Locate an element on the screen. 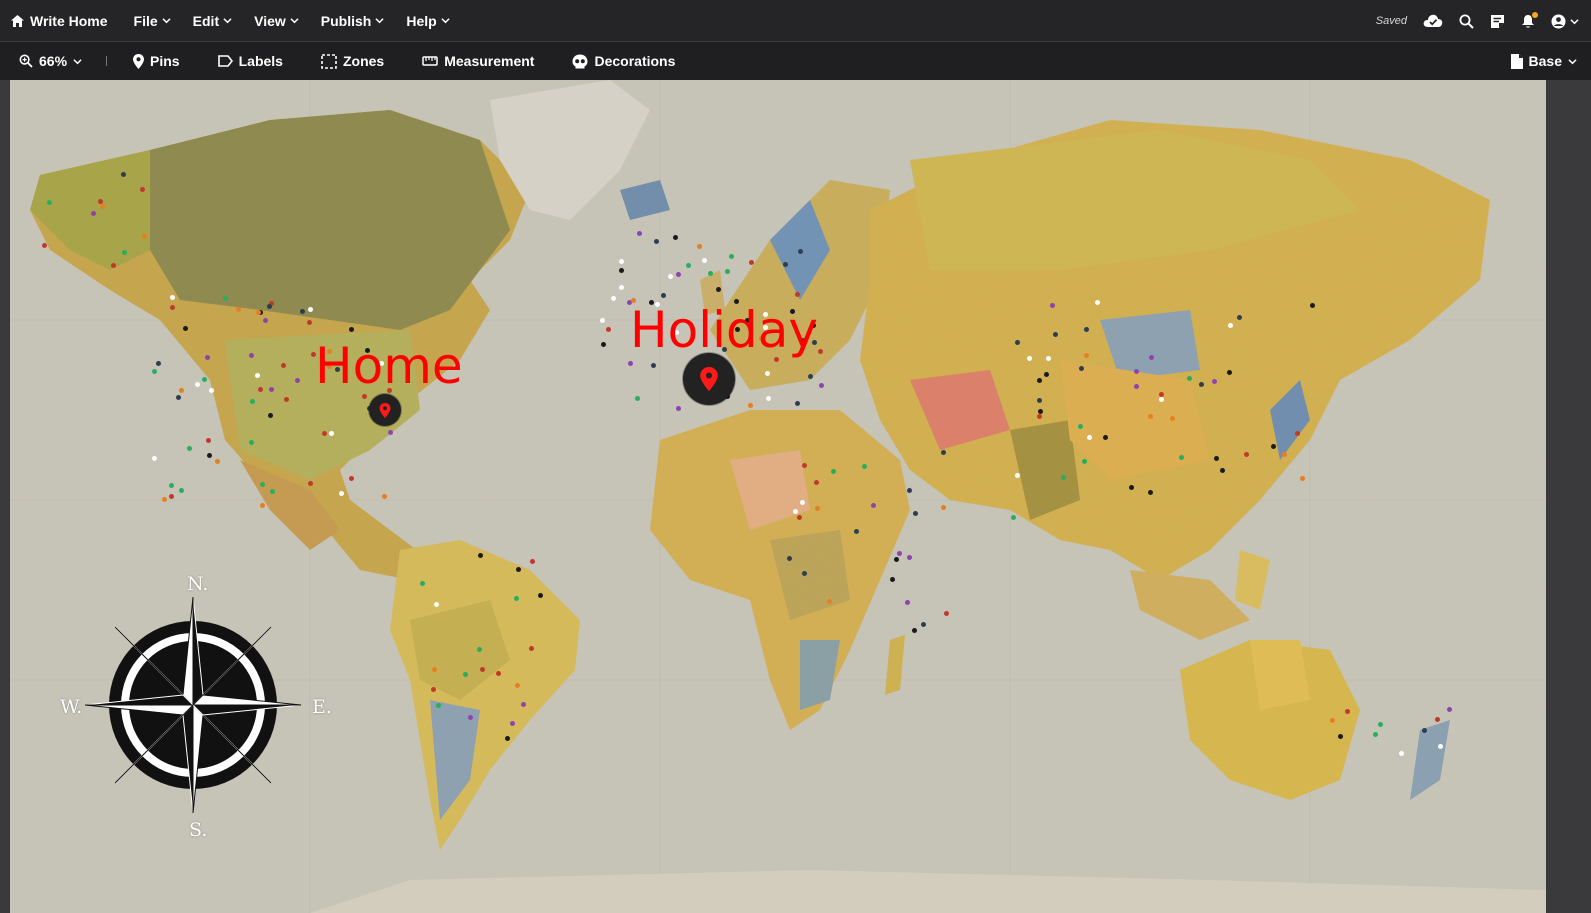 The width and height of the screenshot is (1591, 913). compass-east-label: E. is located at coordinates (322, 707).